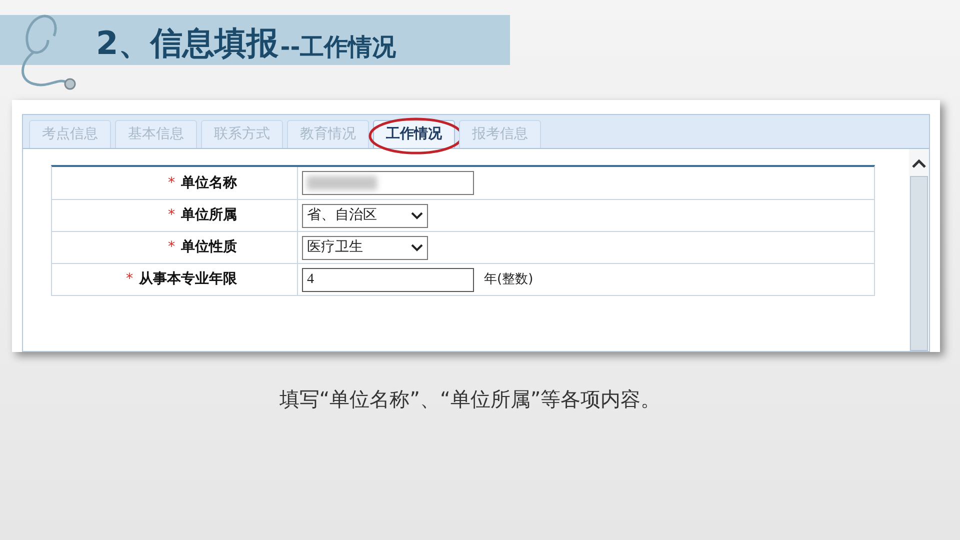 Image resolution: width=960 pixels, height=540 pixels. Describe the element at coordinates (365, 248) in the screenshot. I see `dropdown: 医疗卫生` at that location.